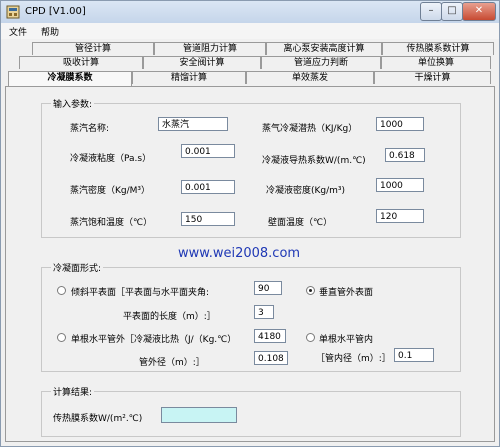 Image resolution: width=500 pixels, height=447 pixels. What do you see at coordinates (306, 191) in the screenshot?
I see `liquid-density-label: 冷凝液密度(Kg/m³)` at bounding box center [306, 191].